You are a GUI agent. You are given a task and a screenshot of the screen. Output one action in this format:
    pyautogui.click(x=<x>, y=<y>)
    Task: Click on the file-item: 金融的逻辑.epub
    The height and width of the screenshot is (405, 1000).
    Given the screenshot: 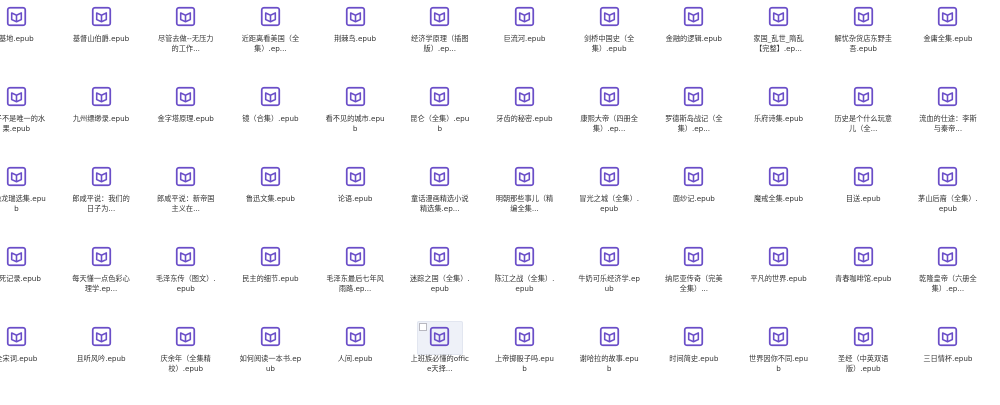 What is the action you would take?
    pyautogui.click(x=694, y=40)
    